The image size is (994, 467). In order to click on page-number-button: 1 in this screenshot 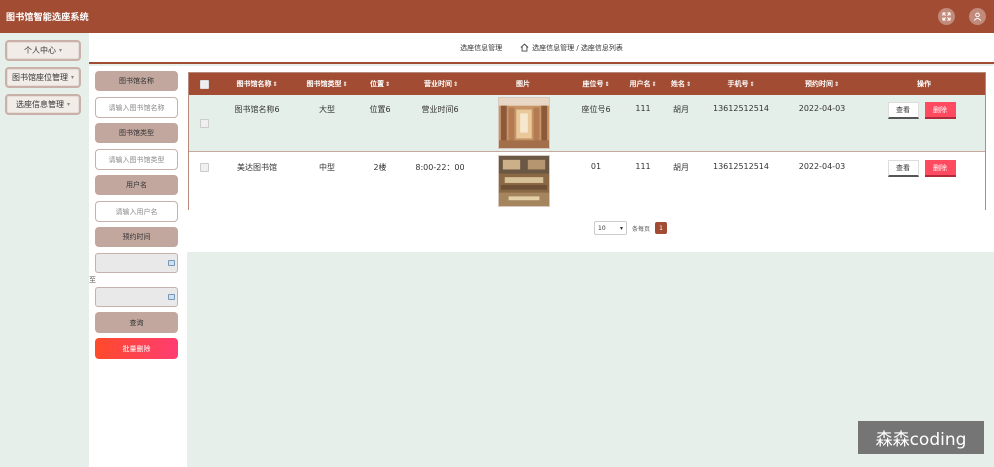, I will do `click(661, 228)`.